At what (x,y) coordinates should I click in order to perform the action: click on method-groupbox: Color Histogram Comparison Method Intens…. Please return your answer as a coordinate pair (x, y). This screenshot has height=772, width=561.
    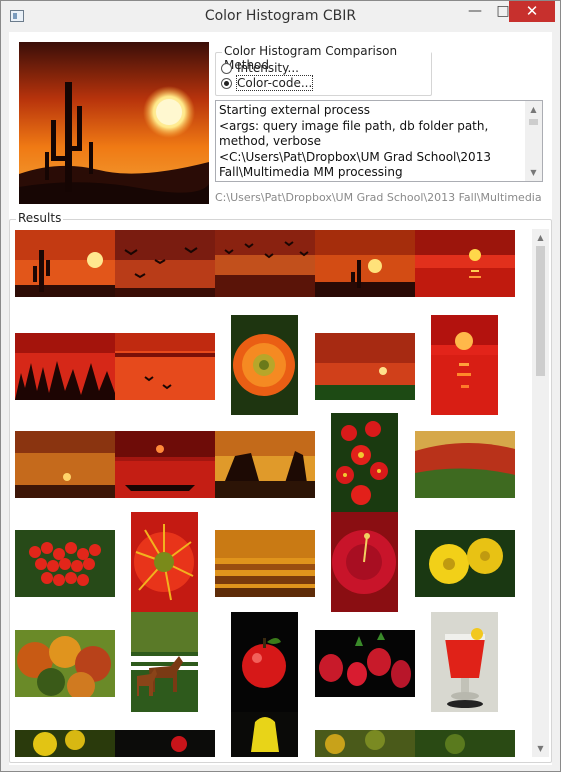
    Looking at the image, I should click on (323, 70).